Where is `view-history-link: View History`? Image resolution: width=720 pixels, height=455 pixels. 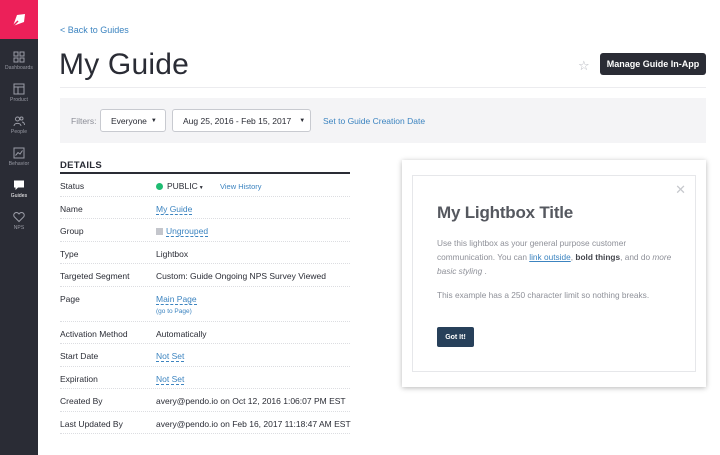
view-history-link: View History is located at coordinates (241, 186).